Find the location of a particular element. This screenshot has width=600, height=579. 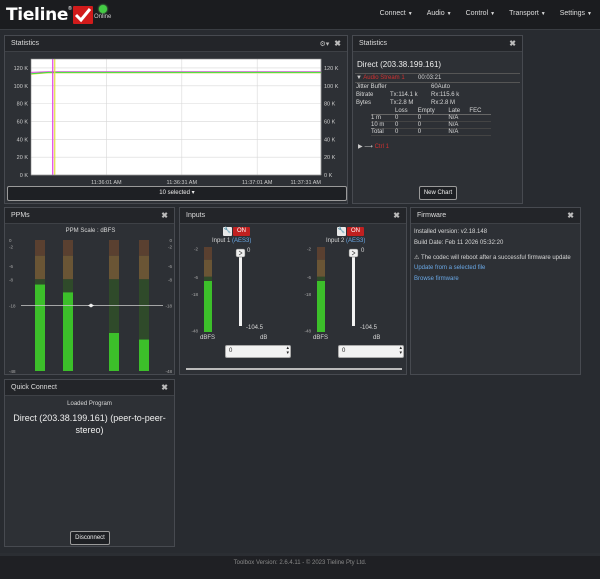

input-1-name: Input 1 (AES3) is located at coordinates (232, 241).